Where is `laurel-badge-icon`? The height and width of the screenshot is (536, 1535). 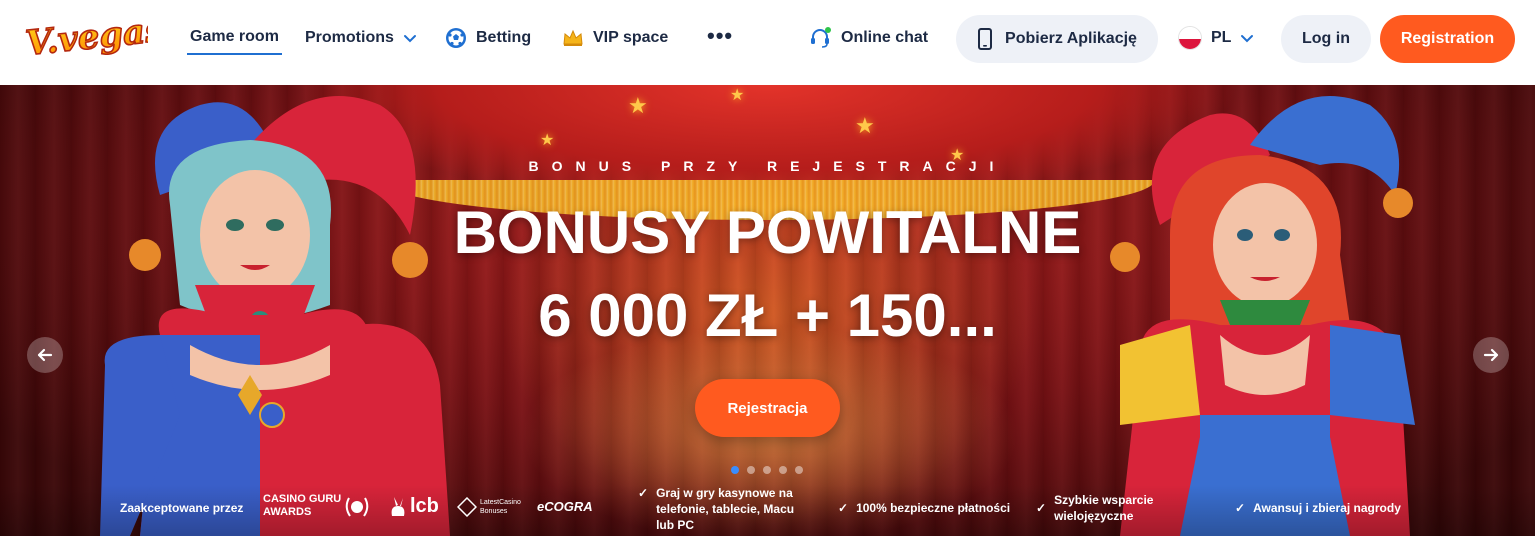 laurel-badge-icon is located at coordinates (357, 507).